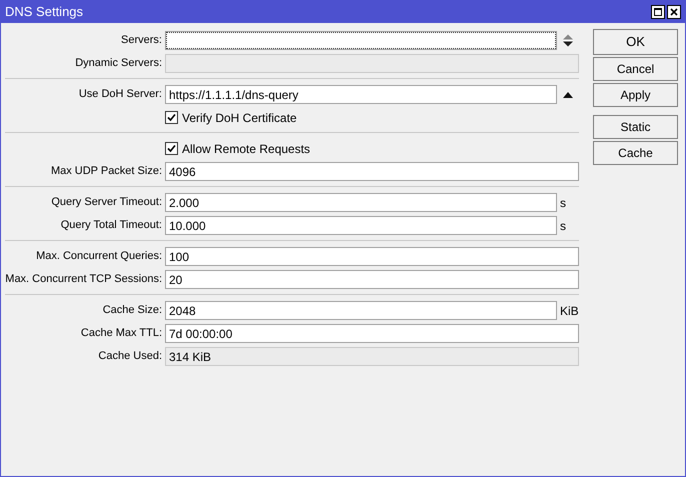 This screenshot has height=477, width=686. Describe the element at coordinates (569, 311) in the screenshot. I see `unit-label: KiB` at that location.